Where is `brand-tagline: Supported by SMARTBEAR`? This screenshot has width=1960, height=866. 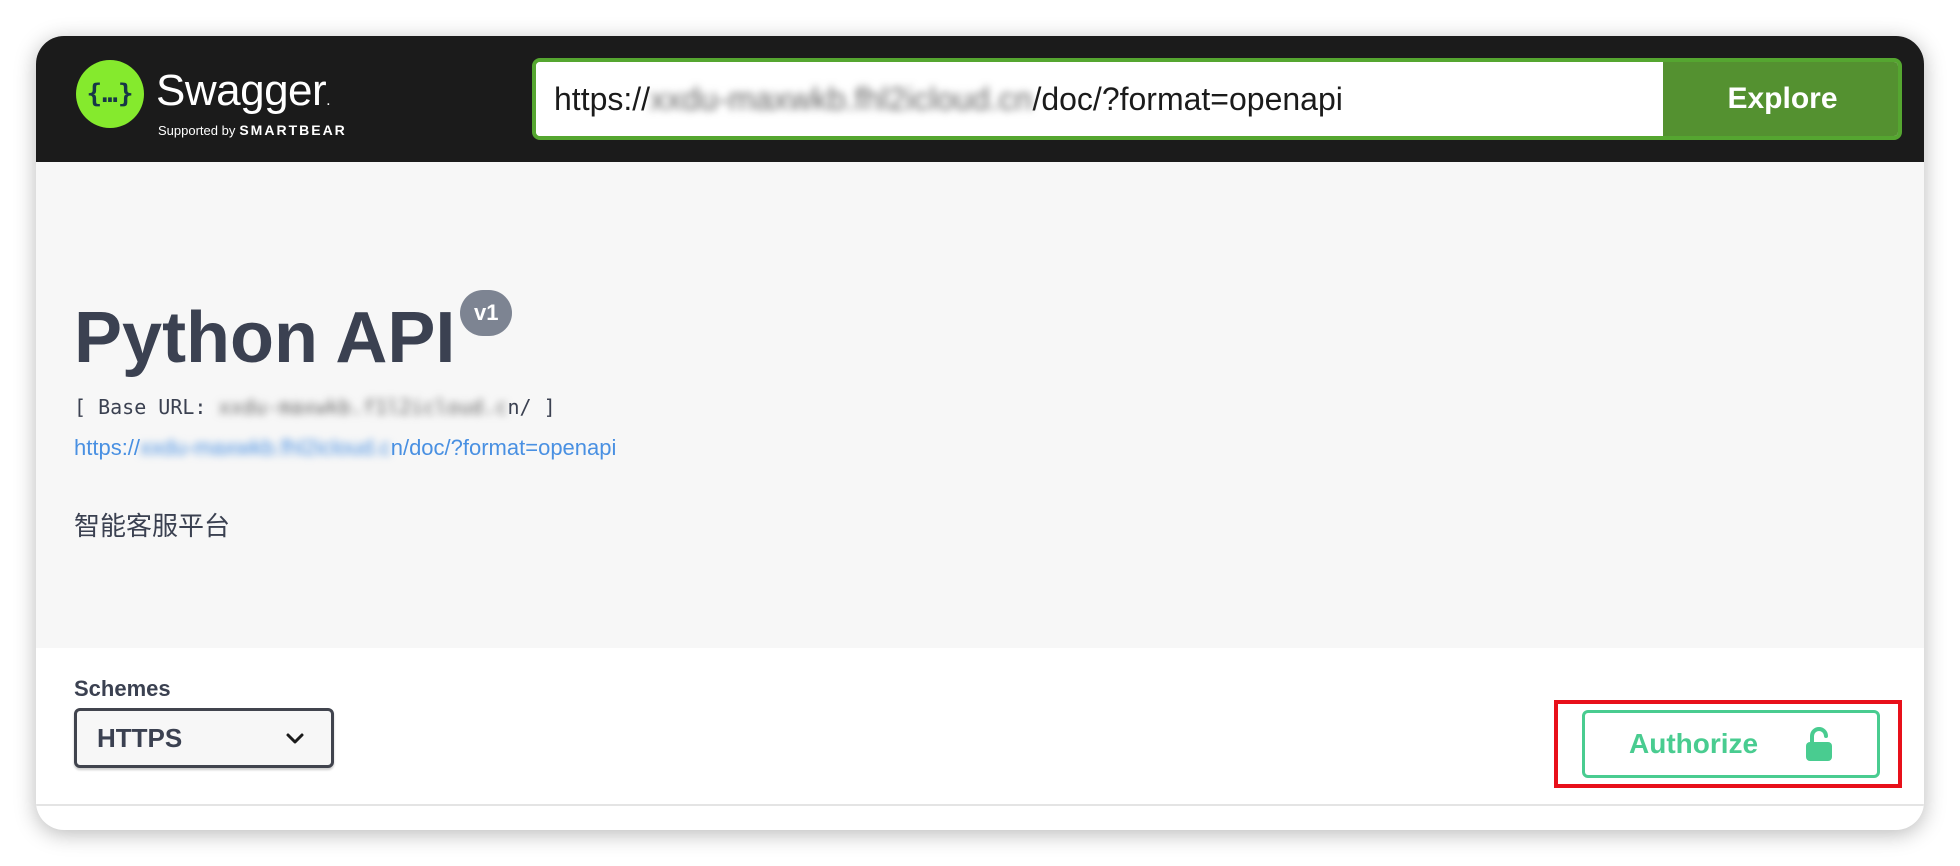 brand-tagline: Supported by SMARTBEAR is located at coordinates (252, 130).